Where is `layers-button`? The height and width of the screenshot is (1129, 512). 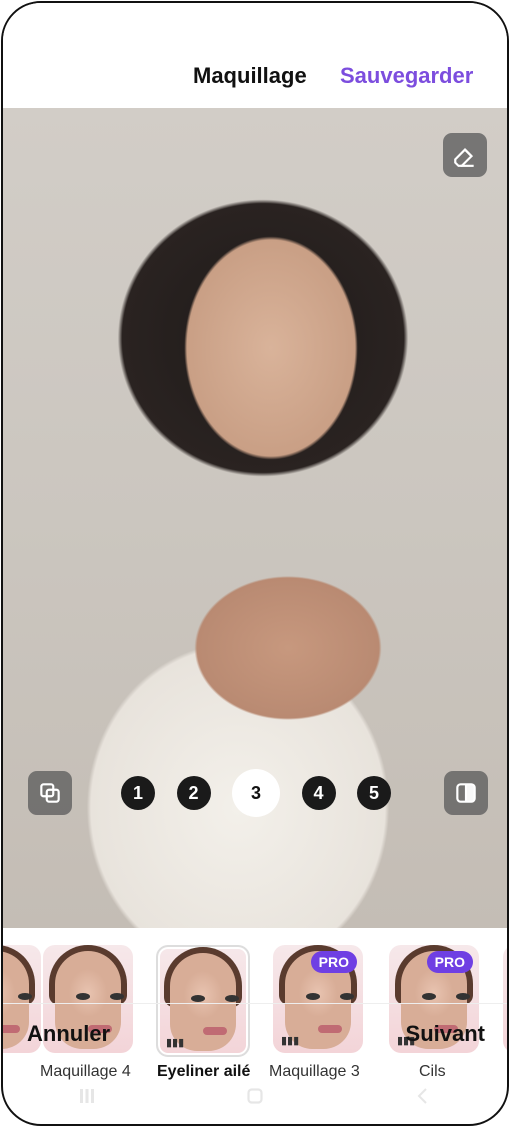
layers-button is located at coordinates (50, 793).